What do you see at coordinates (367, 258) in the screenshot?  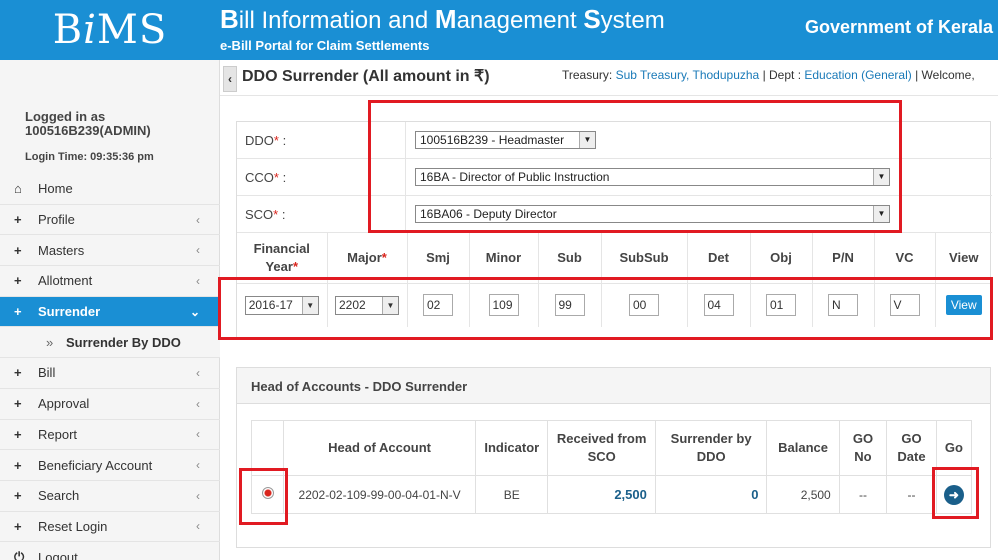 I see `major-header: Major*` at bounding box center [367, 258].